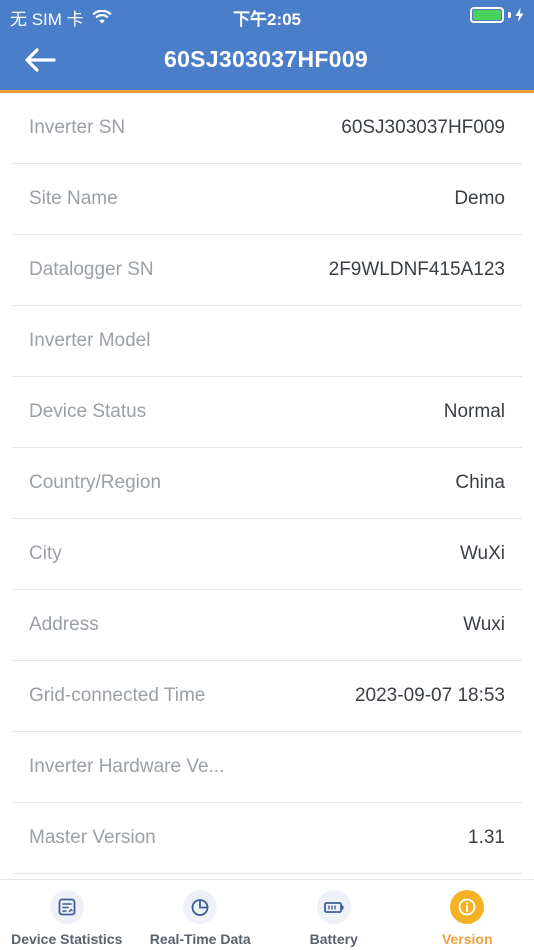 The image size is (534, 950). Describe the element at coordinates (267, 554) in the screenshot. I see `detail-row-city: City WuXi` at that location.